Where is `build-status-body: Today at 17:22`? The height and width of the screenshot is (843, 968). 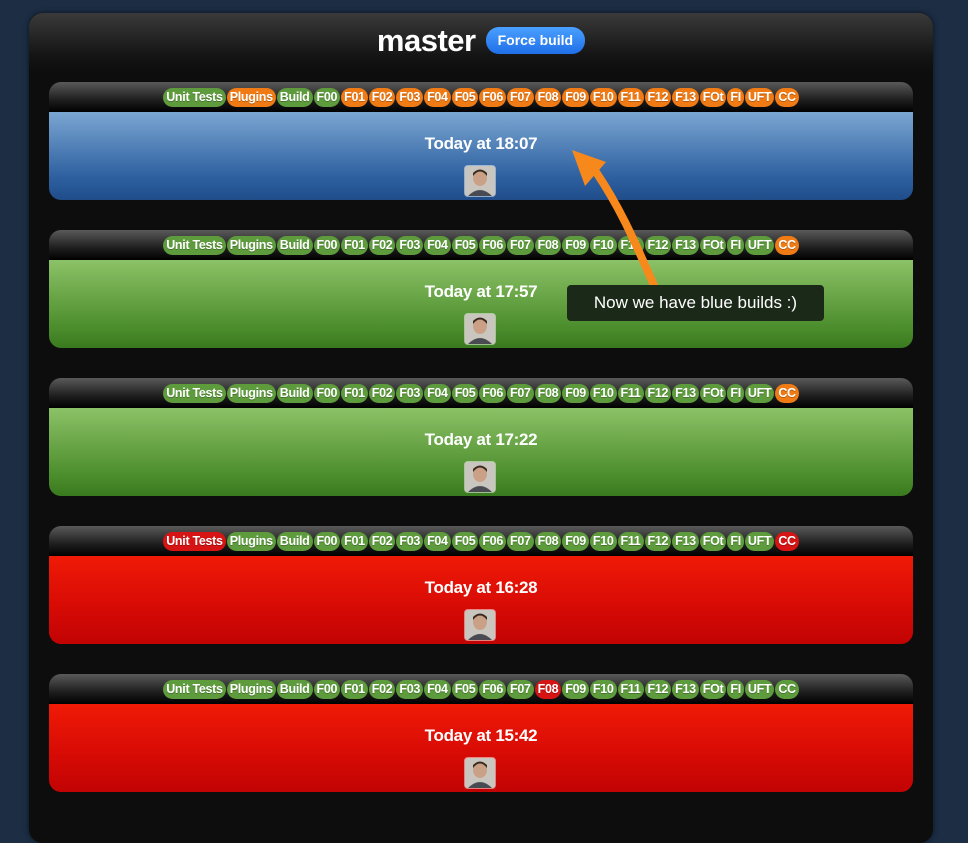 build-status-body: Today at 17:22 is located at coordinates (481, 452).